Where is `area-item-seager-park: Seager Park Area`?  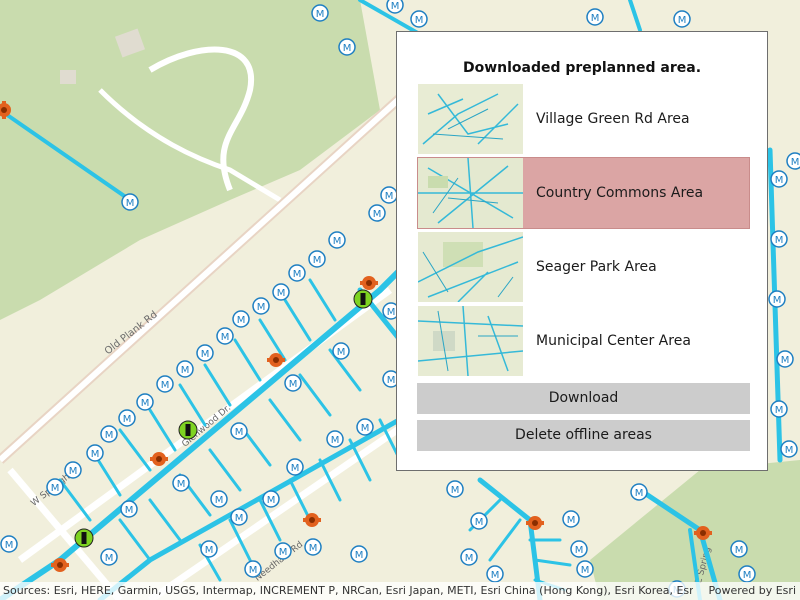 area-item-seager-park: Seager Park Area is located at coordinates (583, 267).